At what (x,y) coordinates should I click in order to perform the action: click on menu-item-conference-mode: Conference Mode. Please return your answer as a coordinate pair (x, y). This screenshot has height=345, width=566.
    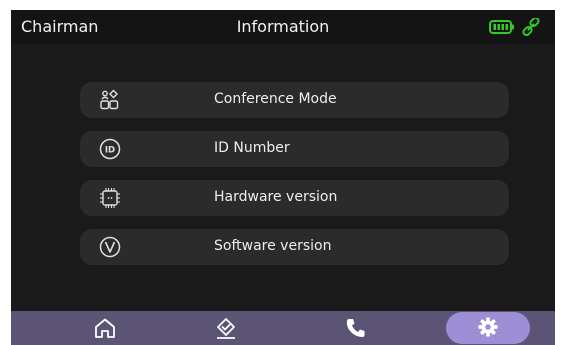
    Looking at the image, I should click on (294, 100).